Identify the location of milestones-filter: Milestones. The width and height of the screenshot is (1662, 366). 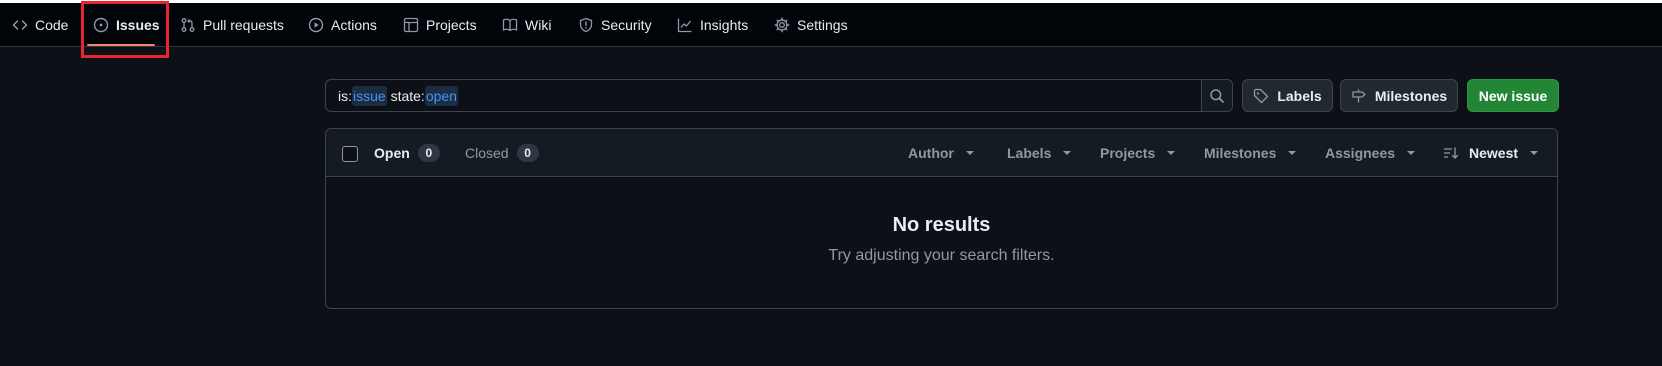
(1250, 153).